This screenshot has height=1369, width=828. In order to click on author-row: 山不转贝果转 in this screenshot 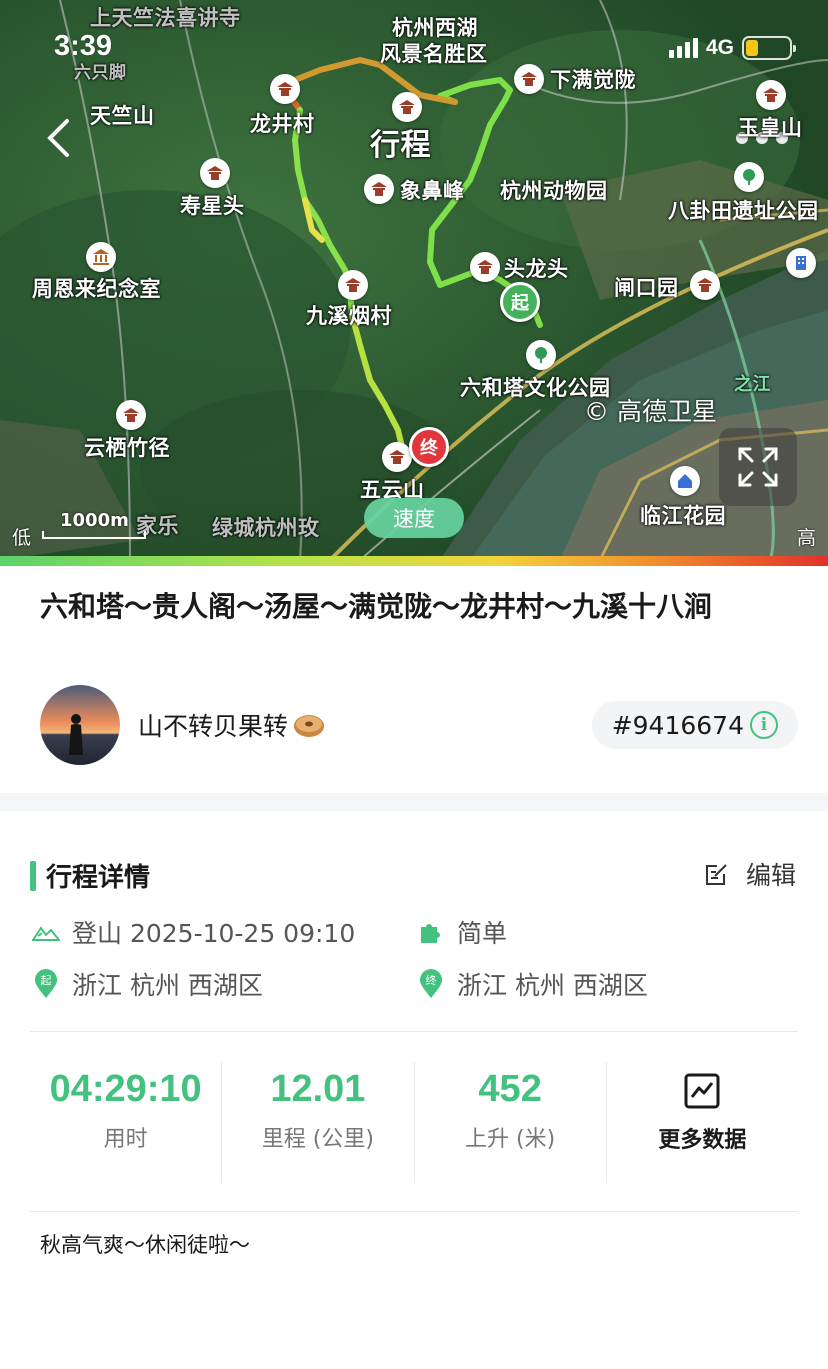, I will do `click(183, 725)`.